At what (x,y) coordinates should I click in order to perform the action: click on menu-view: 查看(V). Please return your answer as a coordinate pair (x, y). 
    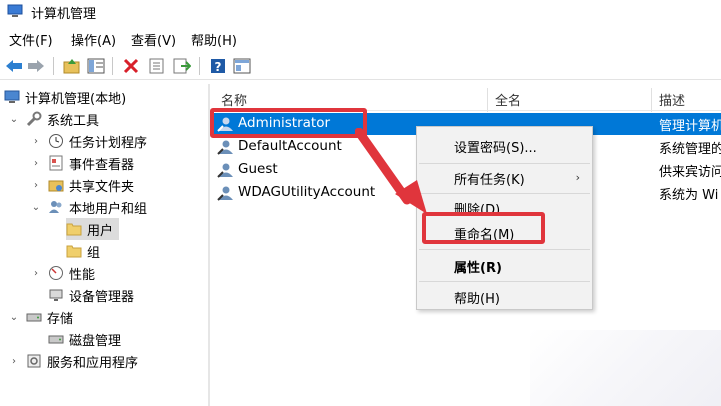
    Looking at the image, I should click on (153, 39).